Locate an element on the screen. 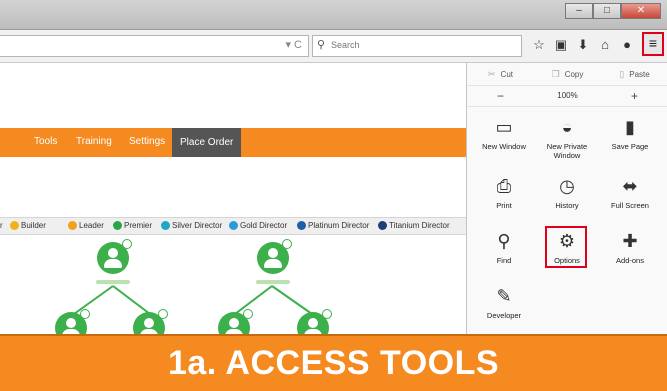 This screenshot has width=667, height=391. legend-item: Builder is located at coordinates (28, 225).